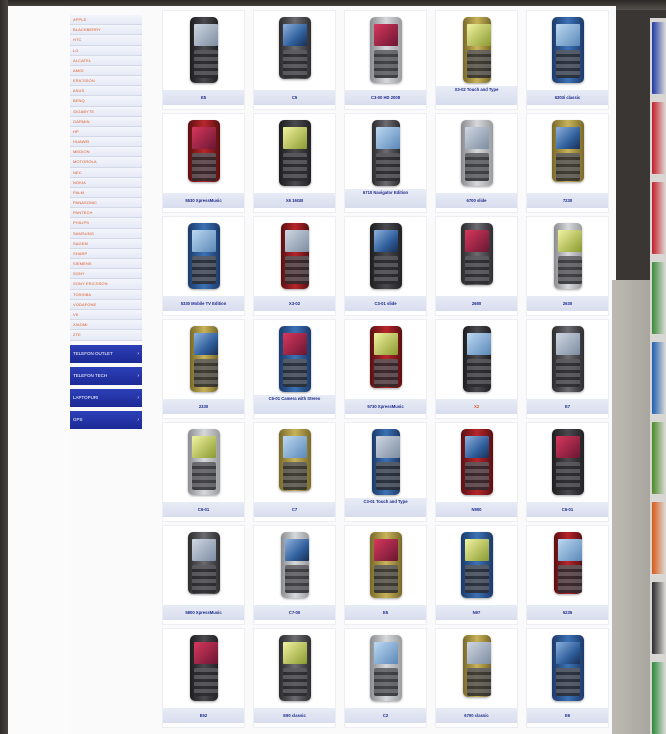  I want to click on sidebar-brand-item: HTC, so click(106, 40).